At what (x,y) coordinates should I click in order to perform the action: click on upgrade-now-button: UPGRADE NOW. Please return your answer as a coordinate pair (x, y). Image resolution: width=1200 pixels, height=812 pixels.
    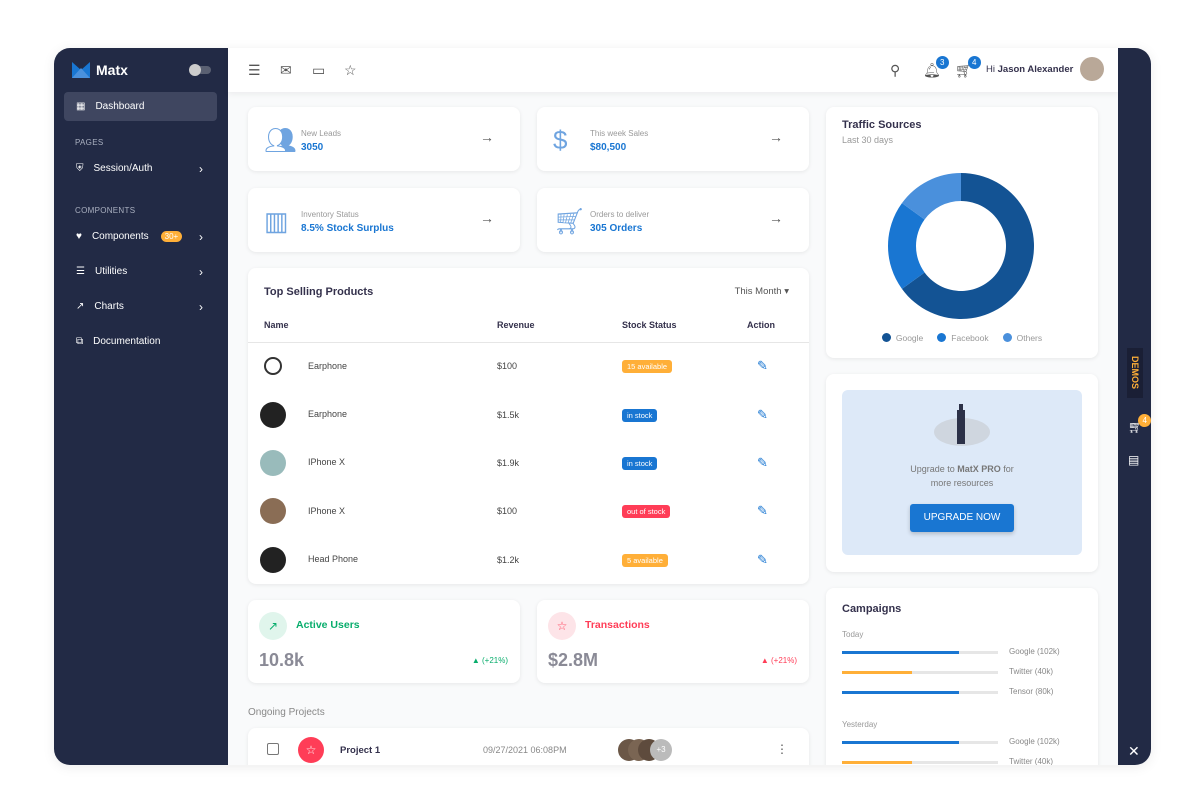
    Looking at the image, I should click on (962, 518).